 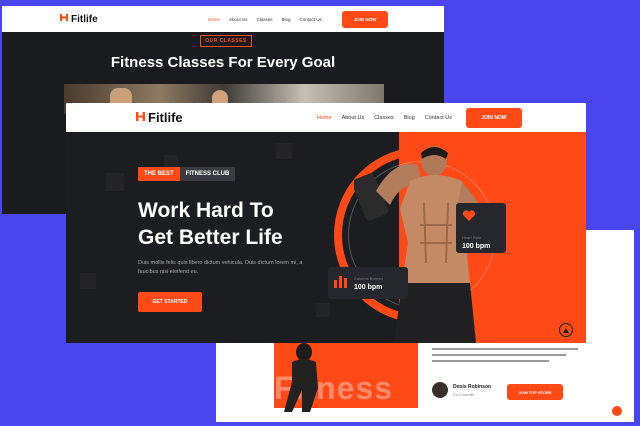 What do you see at coordinates (223, 62) in the screenshot?
I see `section-title: Fitness Classes For Every Goal` at bounding box center [223, 62].